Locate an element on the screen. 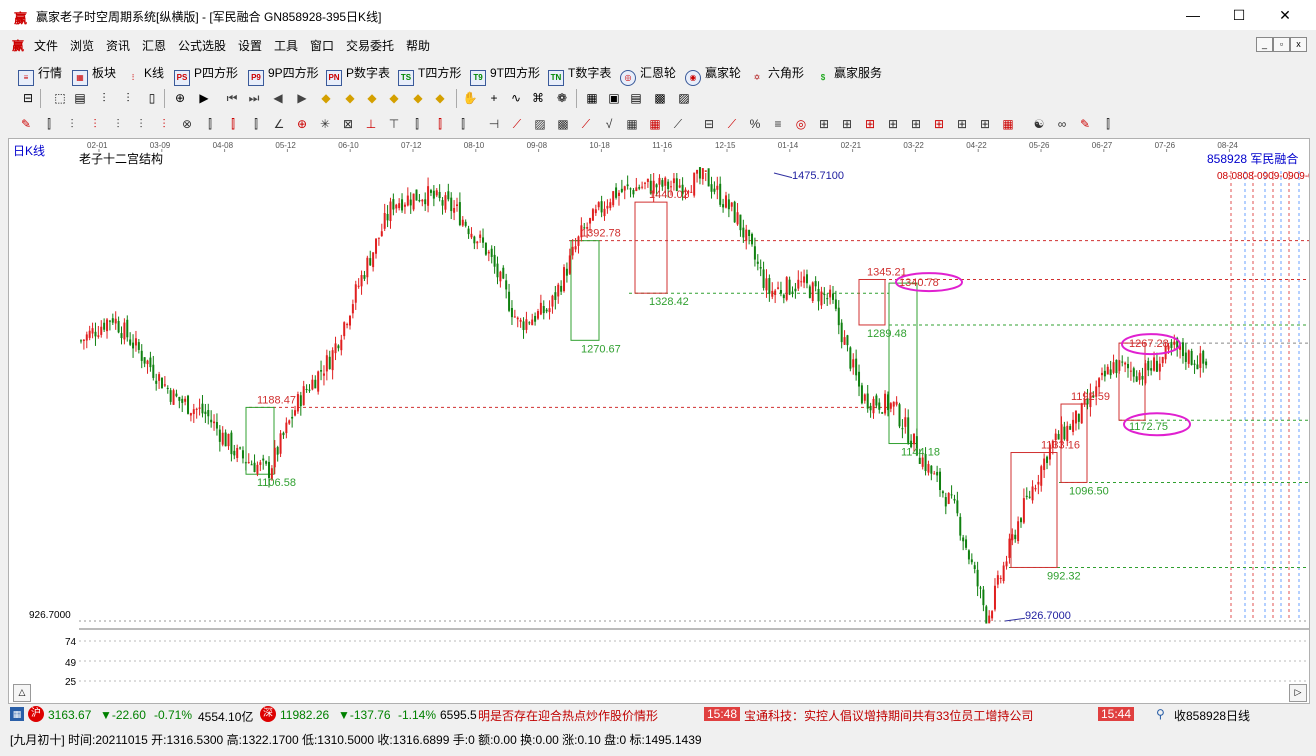 Image resolution: width=1316 pixels, height=756 pixels. crosshair-icon: + is located at coordinates (494, 98).